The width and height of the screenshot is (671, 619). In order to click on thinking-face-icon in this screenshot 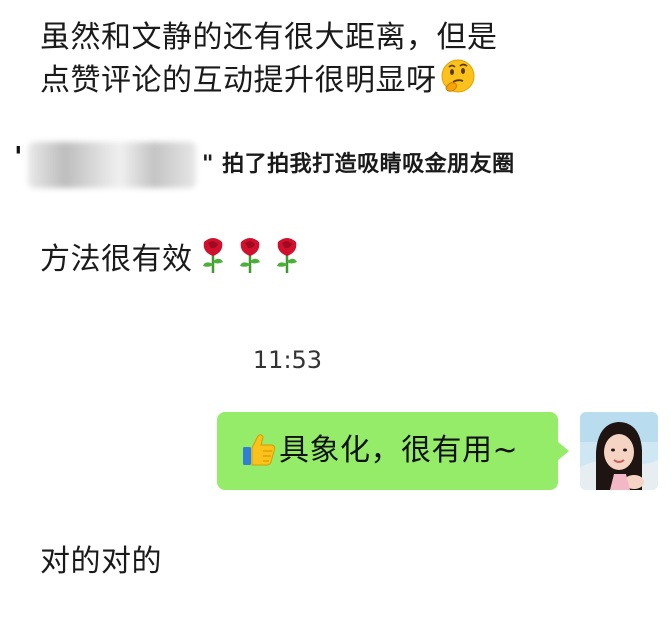, I will do `click(458, 81)`.